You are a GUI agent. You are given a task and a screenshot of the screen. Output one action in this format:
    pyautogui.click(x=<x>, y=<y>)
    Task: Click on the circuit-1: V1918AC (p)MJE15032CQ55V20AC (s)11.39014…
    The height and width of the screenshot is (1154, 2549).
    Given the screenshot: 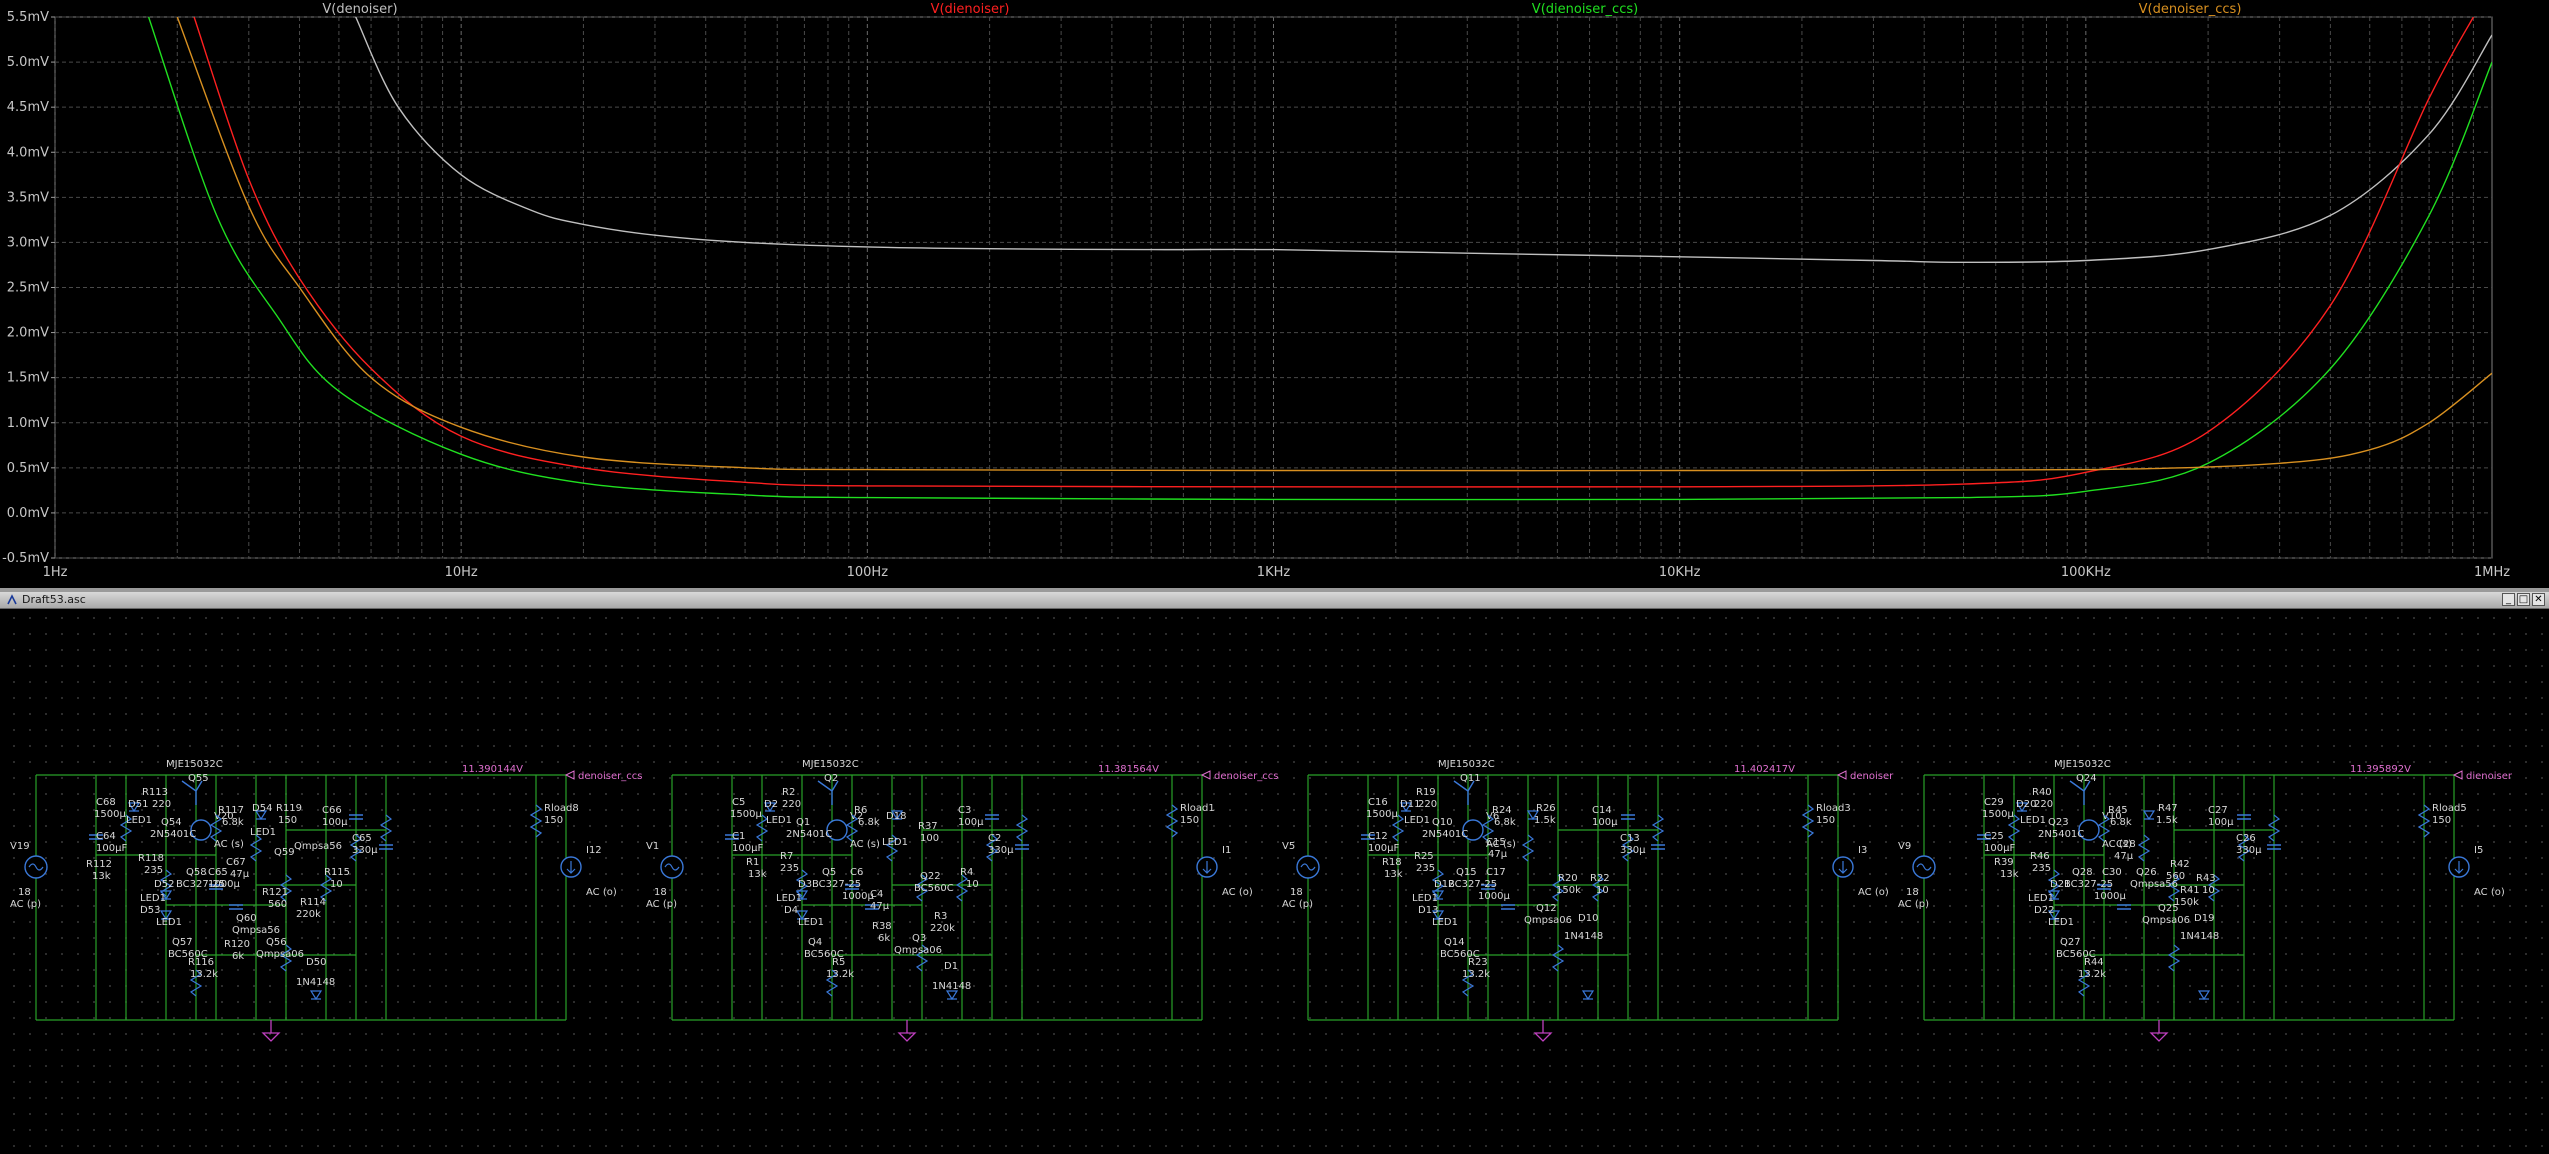 What is the action you would take?
    pyautogui.click(x=326, y=900)
    